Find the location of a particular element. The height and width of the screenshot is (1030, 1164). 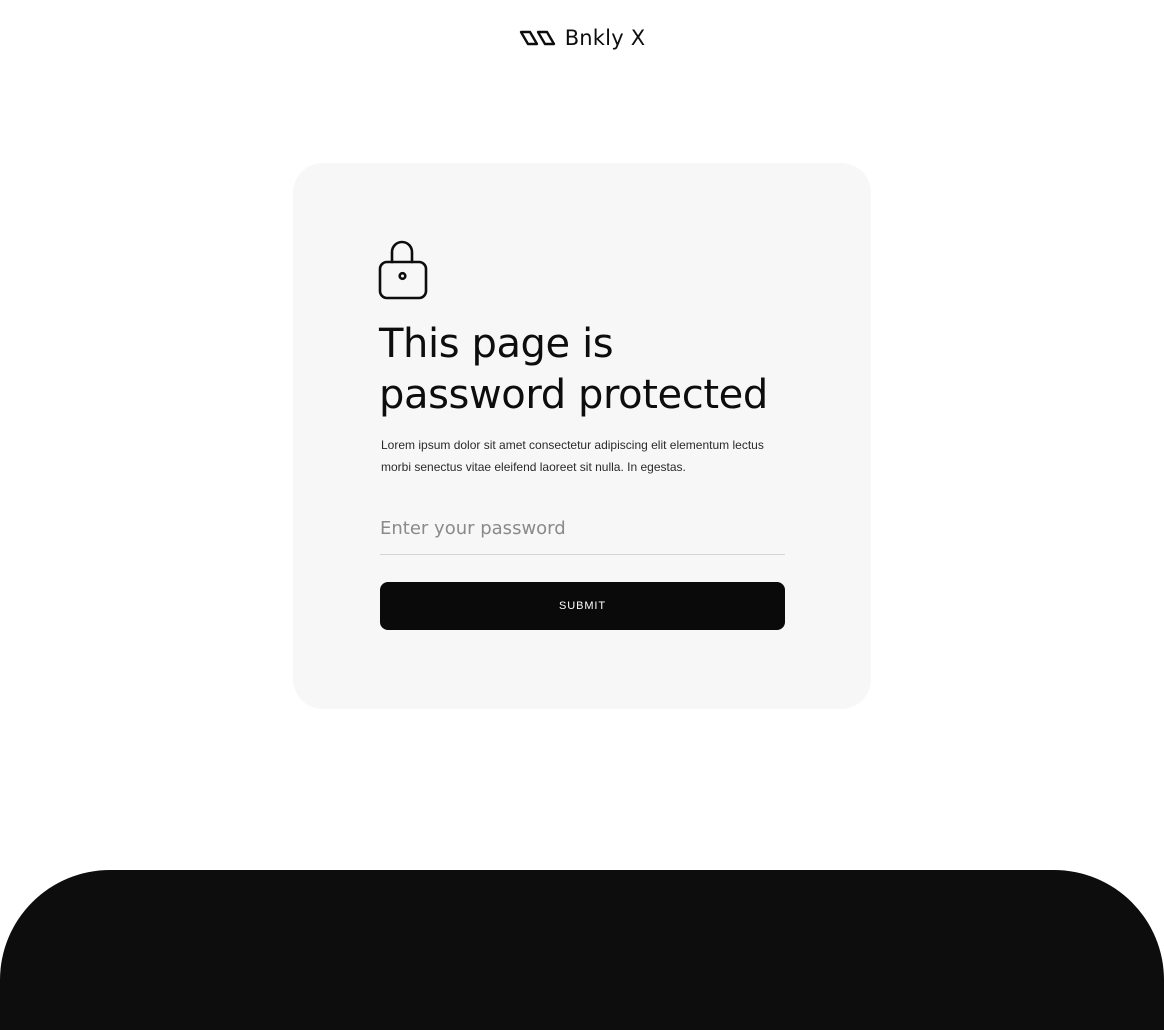

site-header: Bnkly X is located at coordinates (582, 38).